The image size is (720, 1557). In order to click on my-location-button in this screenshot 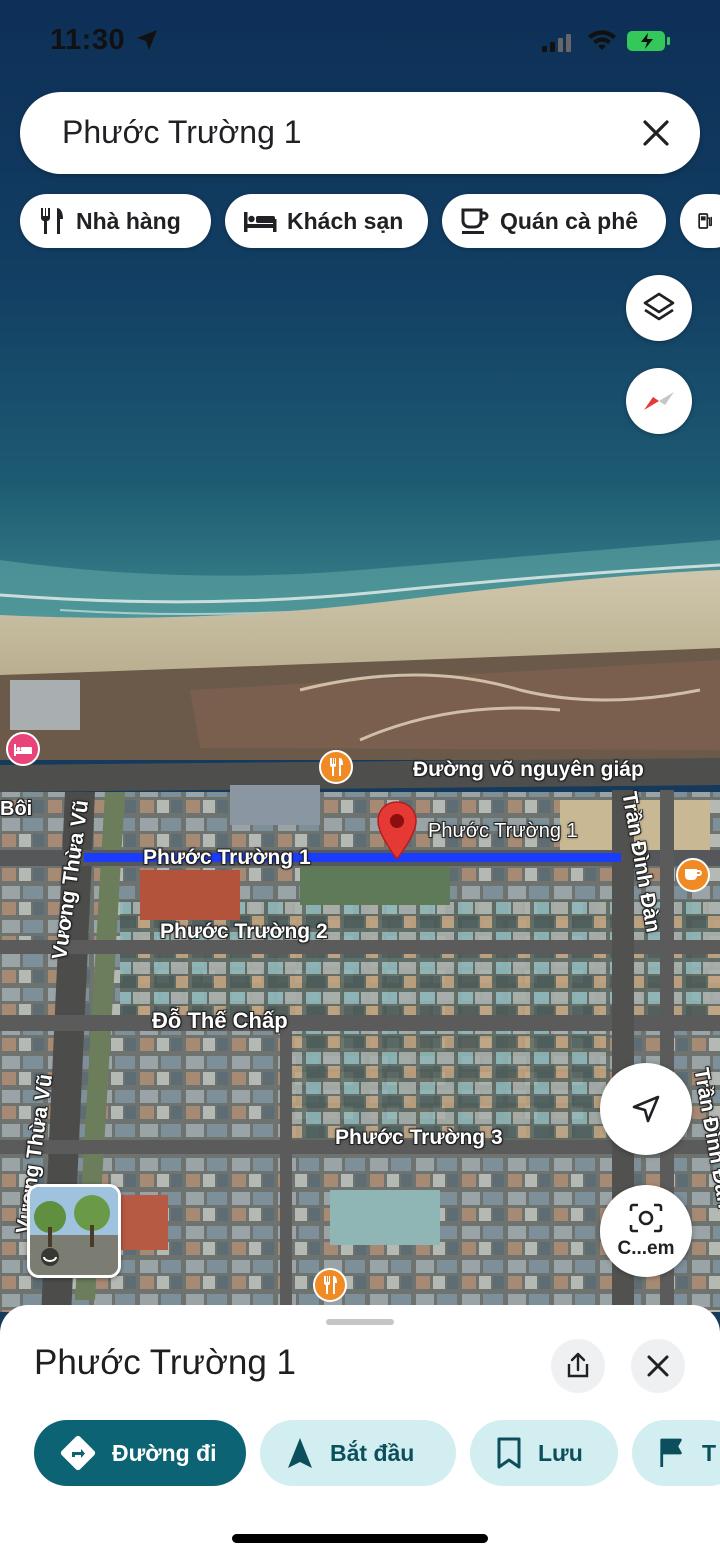, I will do `click(646, 1109)`.